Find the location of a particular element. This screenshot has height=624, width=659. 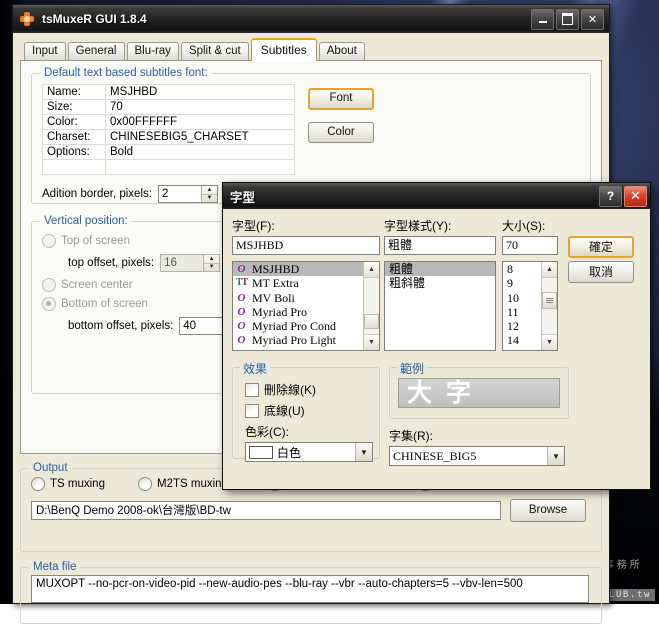

list-item: O Myriad Pro Light is located at coordinates (298, 340).